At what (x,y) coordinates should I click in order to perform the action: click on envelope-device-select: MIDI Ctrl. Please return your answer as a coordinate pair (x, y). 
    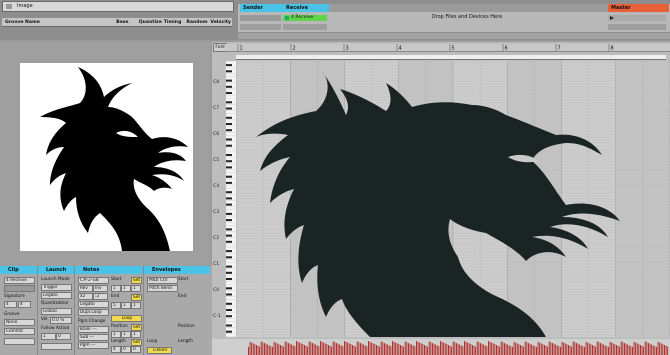
    Looking at the image, I should click on (162, 280).